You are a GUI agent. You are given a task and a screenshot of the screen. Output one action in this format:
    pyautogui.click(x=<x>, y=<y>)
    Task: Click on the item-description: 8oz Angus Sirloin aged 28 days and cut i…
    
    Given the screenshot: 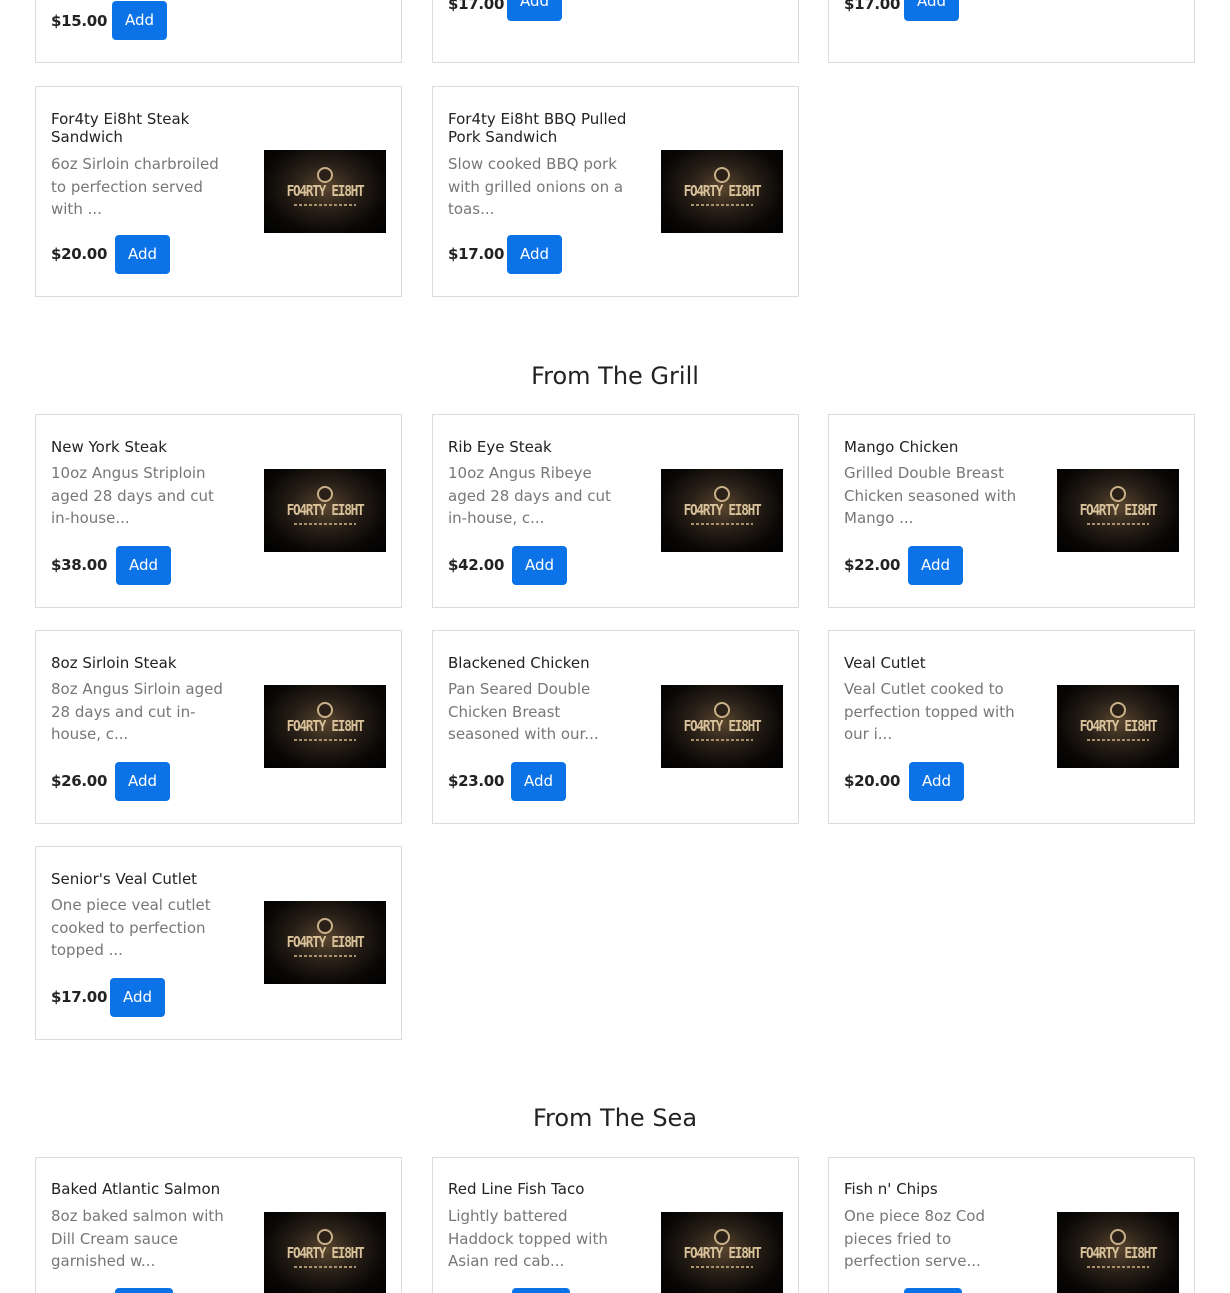 What is the action you would take?
    pyautogui.click(x=137, y=711)
    